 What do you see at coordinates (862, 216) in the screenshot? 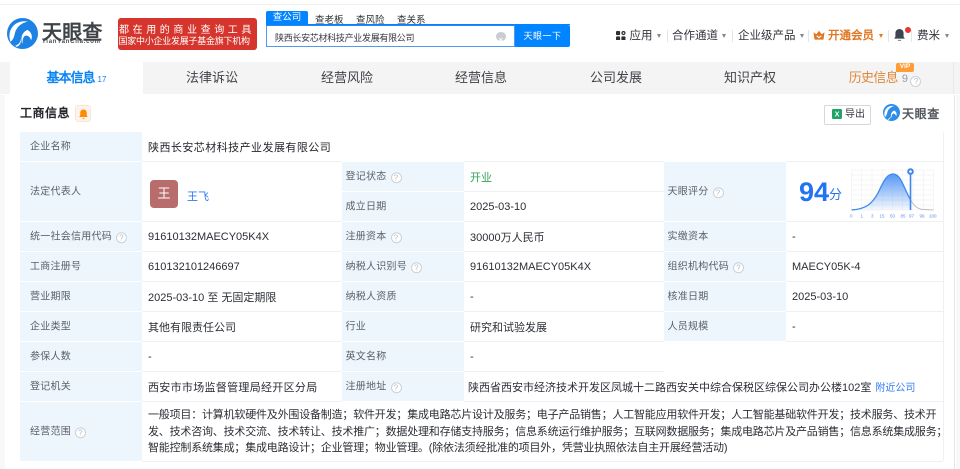
I see `svg-text: 1` at bounding box center [862, 216].